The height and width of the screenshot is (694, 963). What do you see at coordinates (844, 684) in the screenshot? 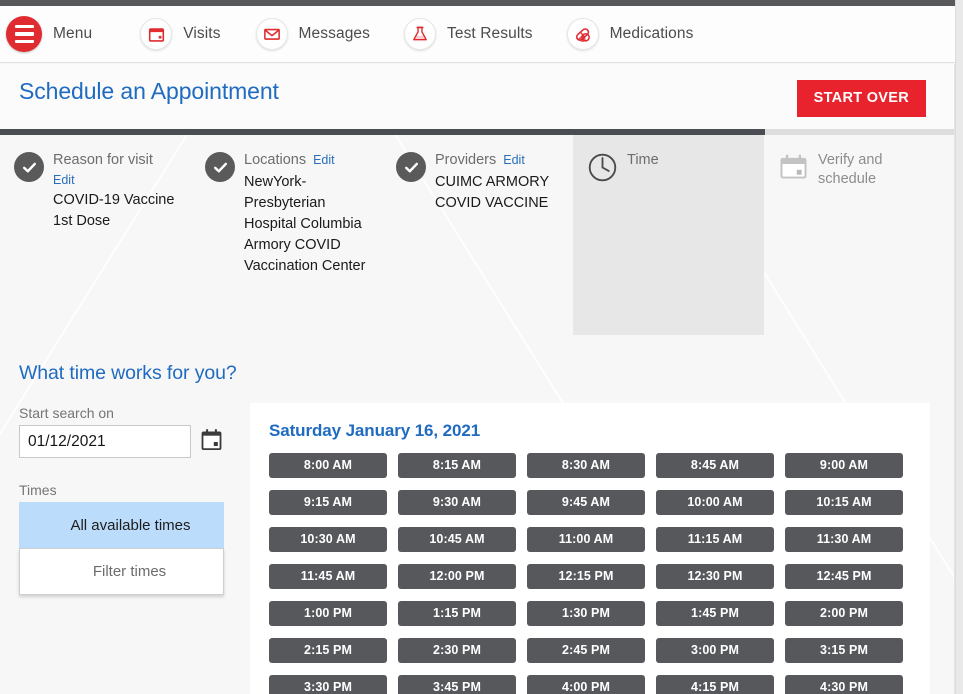
I see `time-slot-button: 4:30 PM` at bounding box center [844, 684].